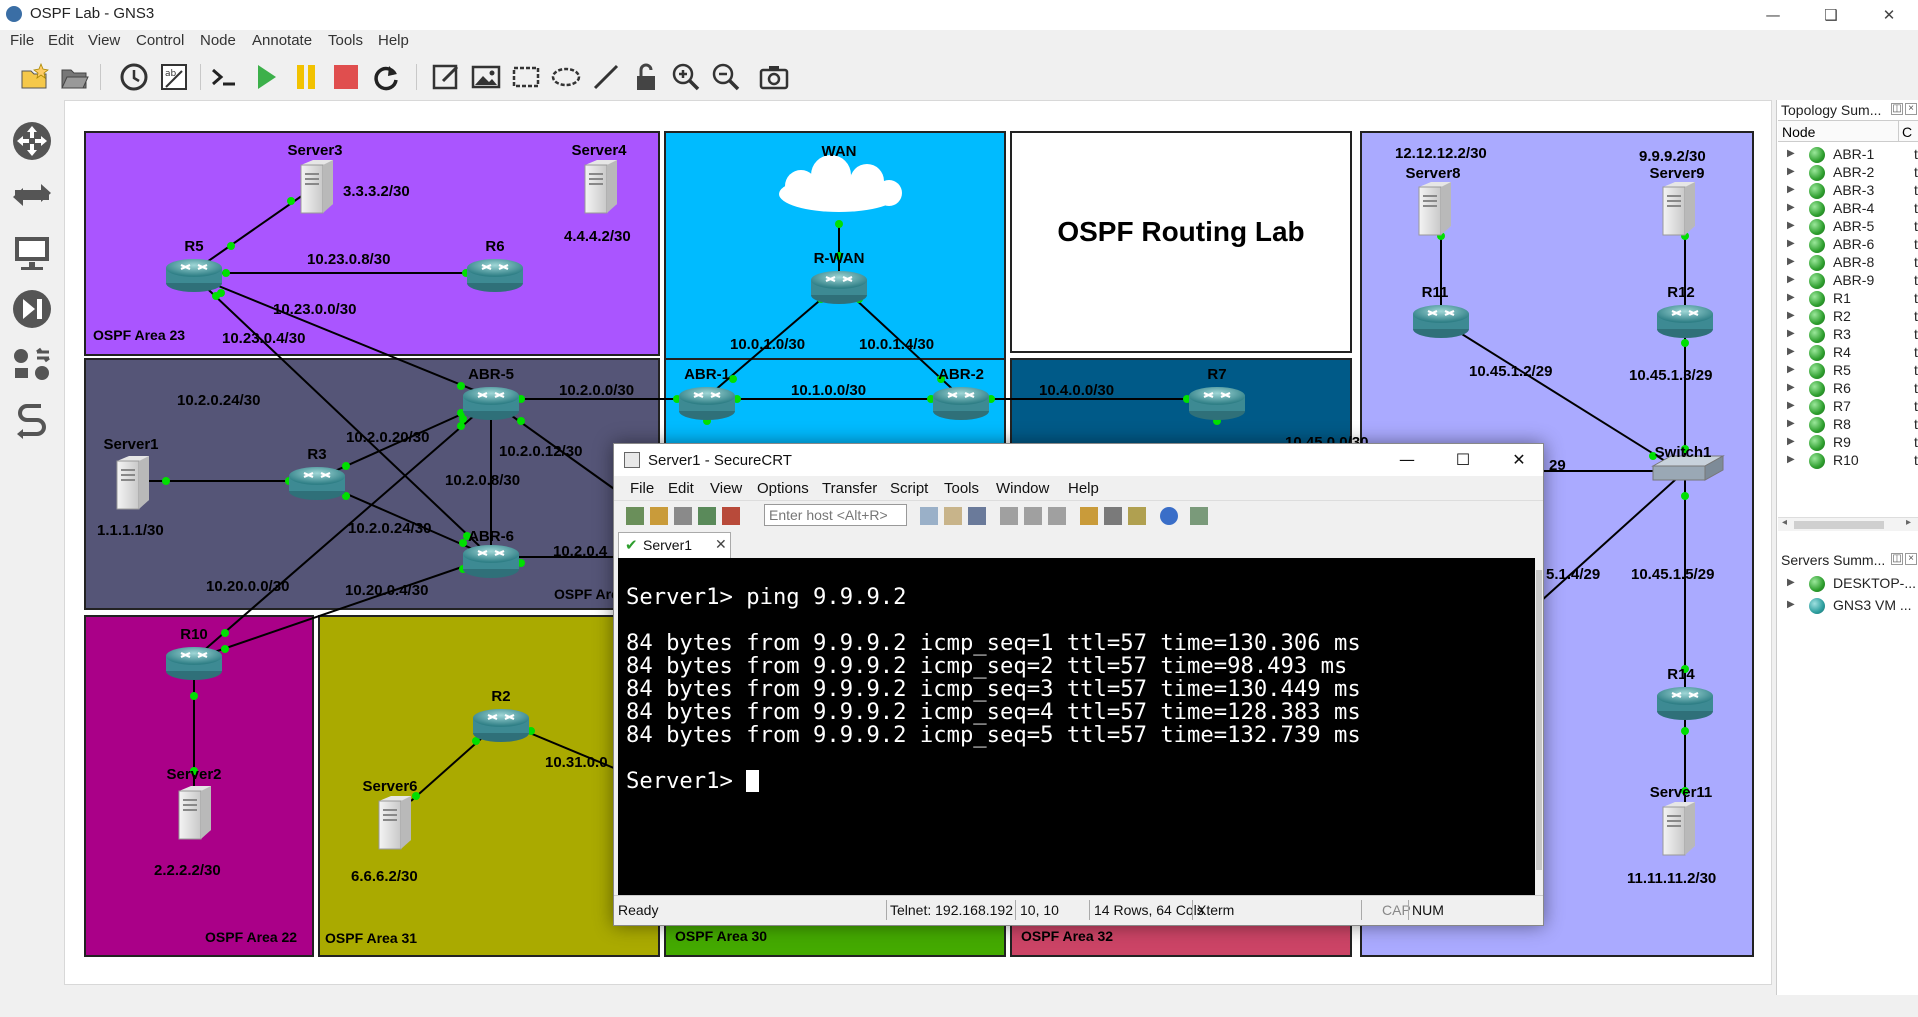  I want to click on column-console: C, so click(1907, 132).